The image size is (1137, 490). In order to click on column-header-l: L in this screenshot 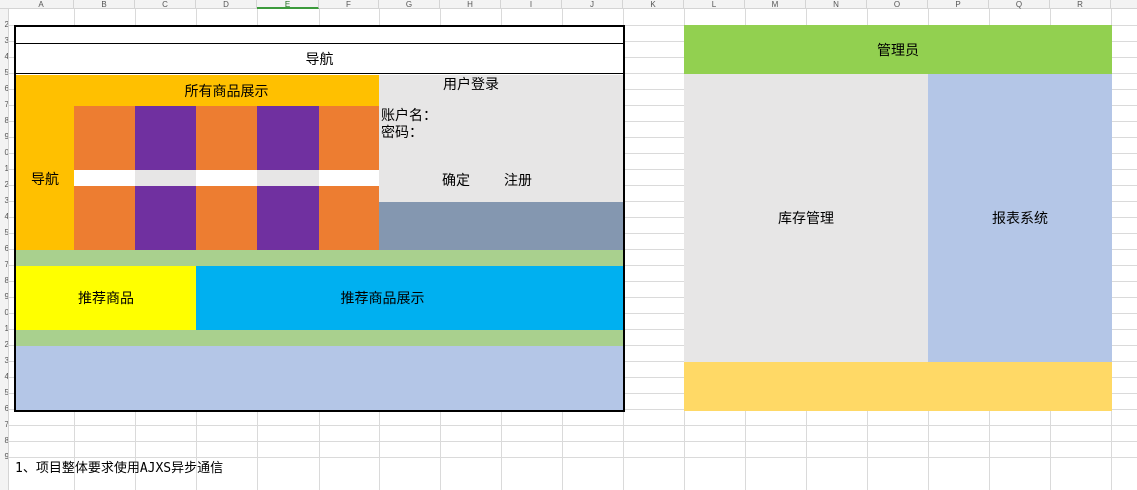, I will do `click(714, 4)`.